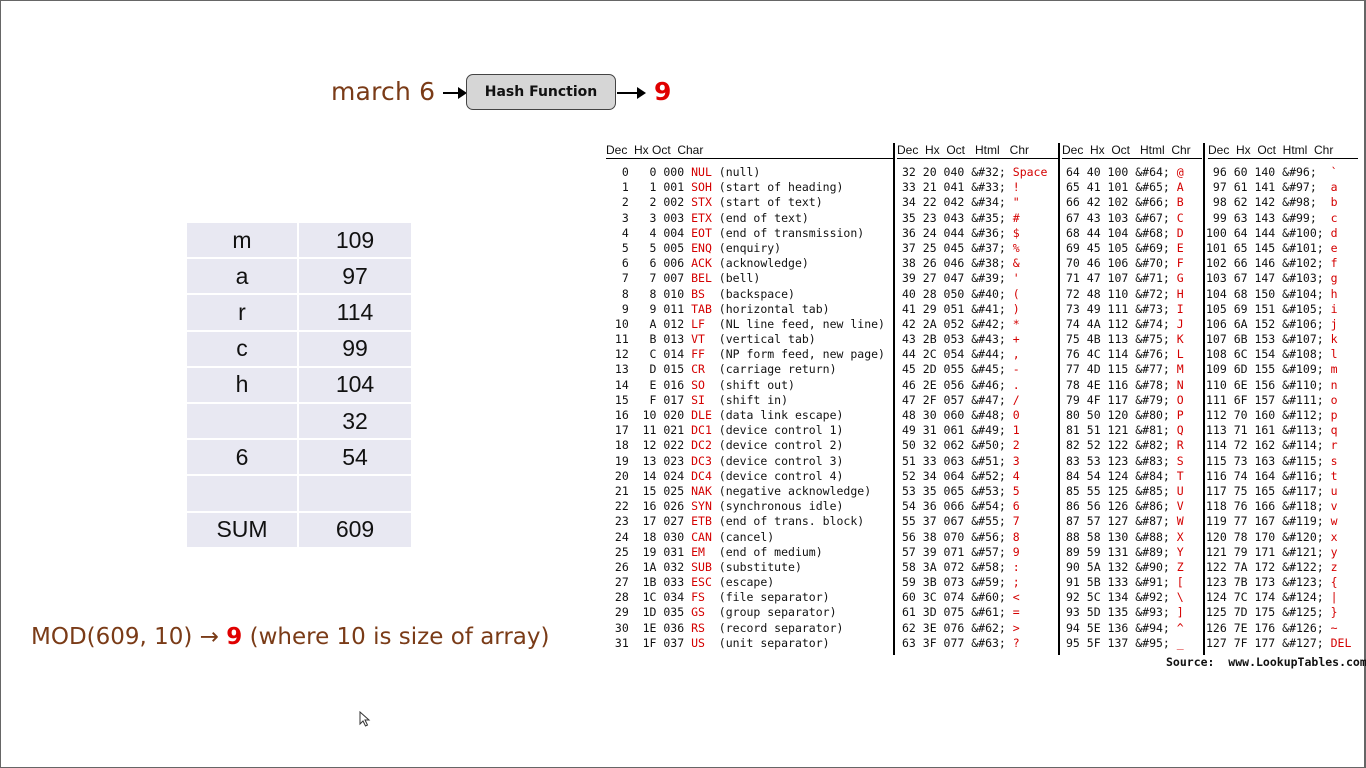 This screenshot has width=1366, height=768. I want to click on ascii-row: 114 72 162 &#114; r, so click(1278, 445).